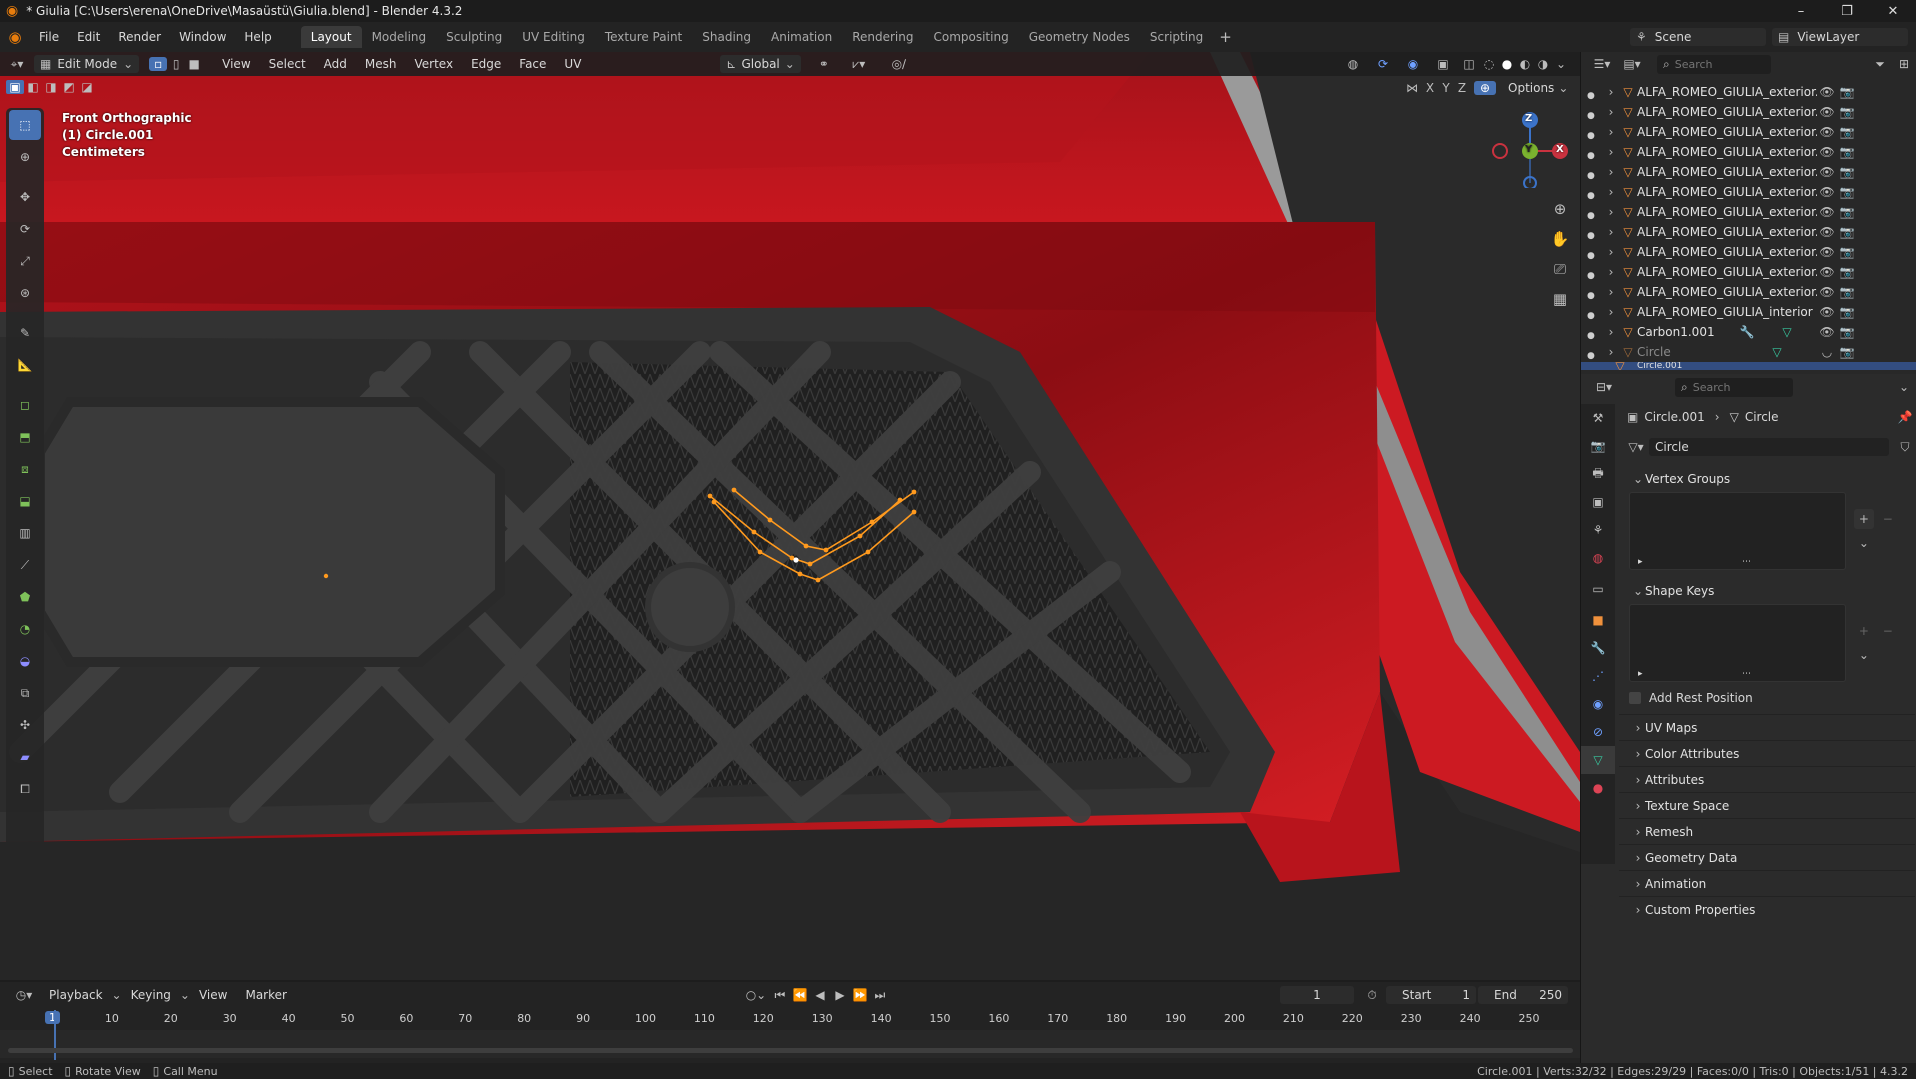 Image resolution: width=1916 pixels, height=1079 pixels. Describe the element at coordinates (1469, 64) in the screenshot. I see `xray-icon: ◫` at that location.